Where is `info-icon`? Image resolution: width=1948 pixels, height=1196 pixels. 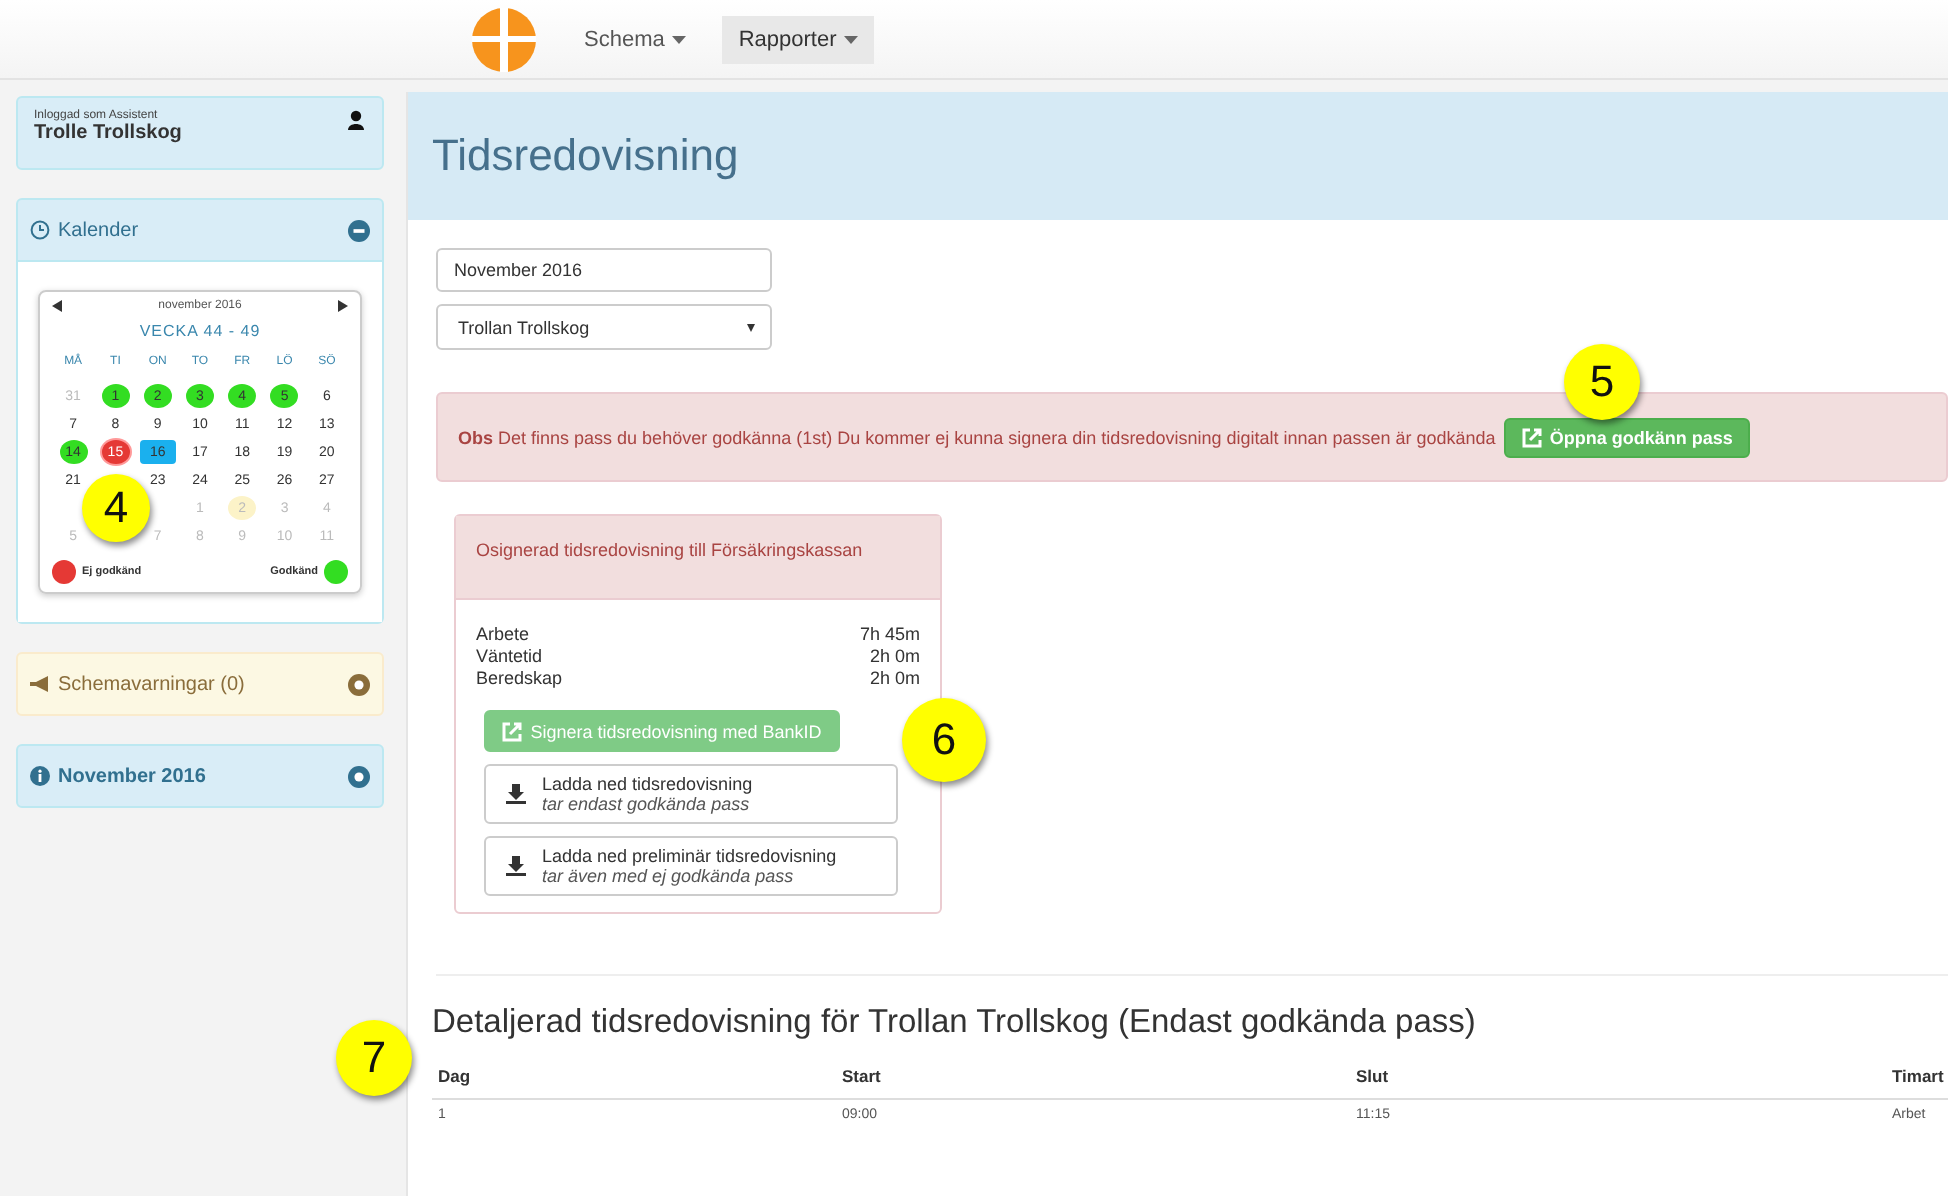
info-icon is located at coordinates (40, 776).